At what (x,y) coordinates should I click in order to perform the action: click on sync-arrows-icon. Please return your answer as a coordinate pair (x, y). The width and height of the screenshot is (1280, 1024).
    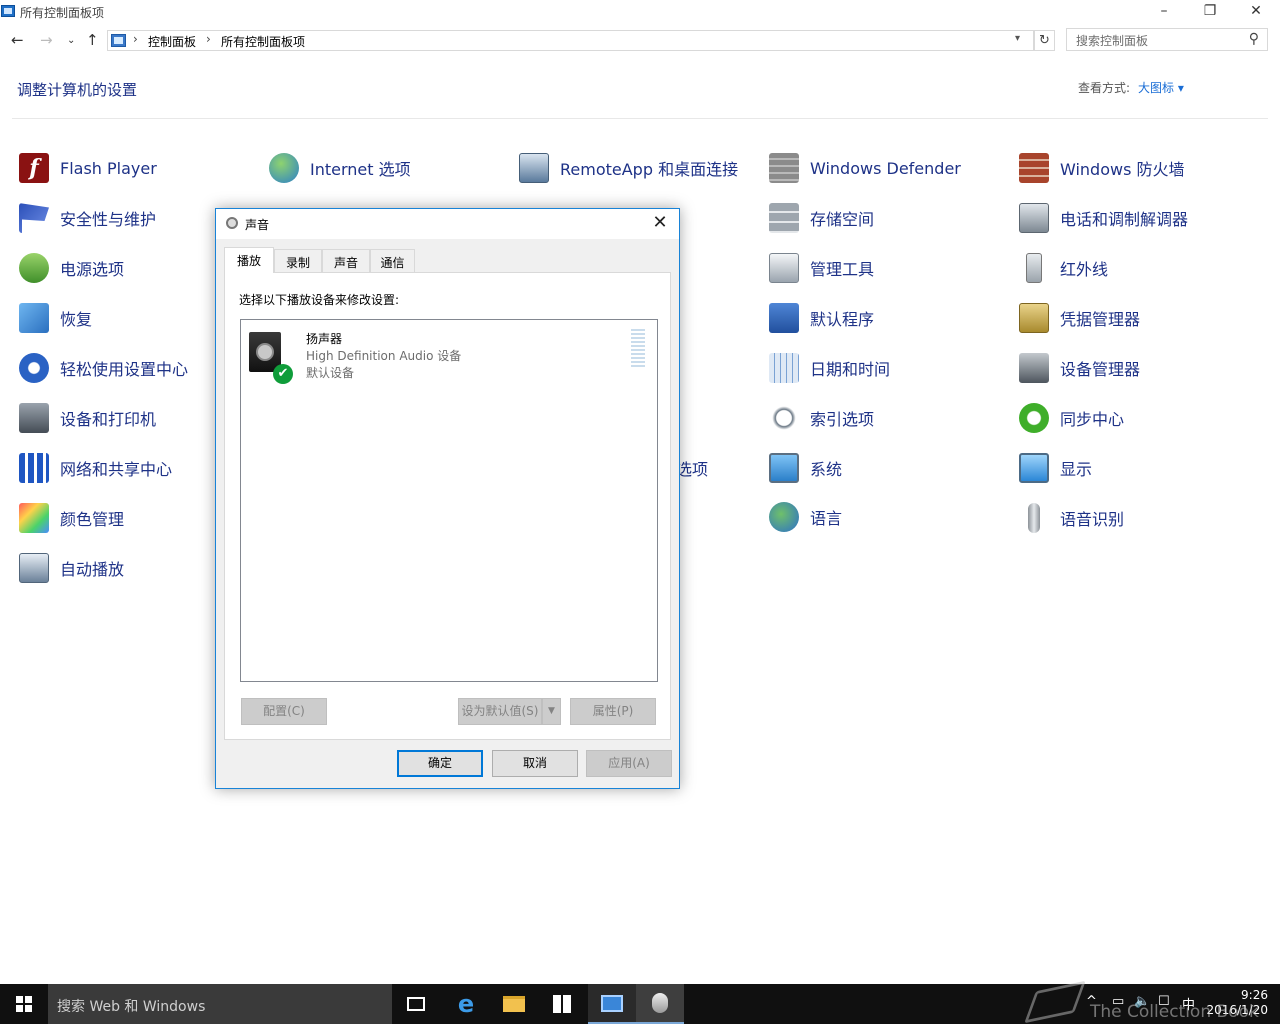
    Looking at the image, I should click on (1034, 418).